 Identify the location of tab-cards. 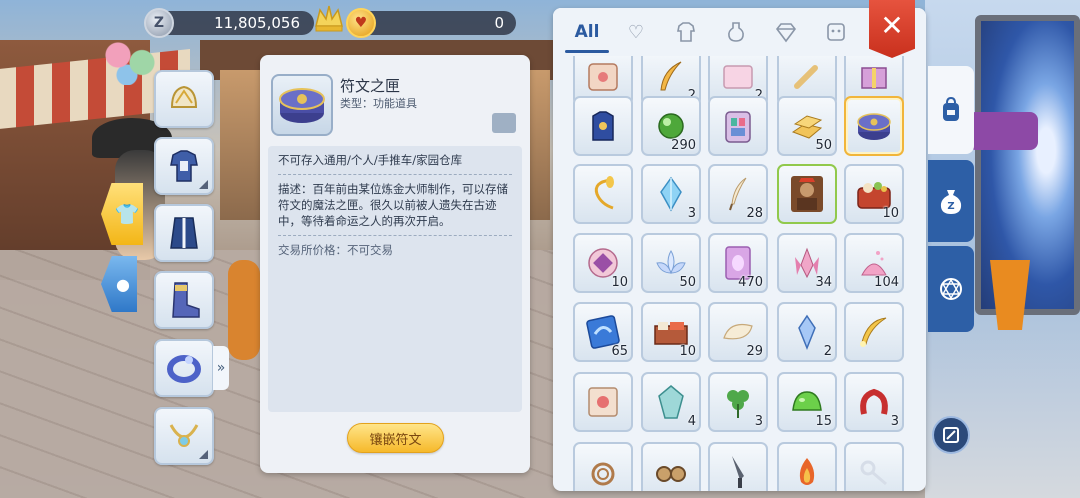
(836, 32).